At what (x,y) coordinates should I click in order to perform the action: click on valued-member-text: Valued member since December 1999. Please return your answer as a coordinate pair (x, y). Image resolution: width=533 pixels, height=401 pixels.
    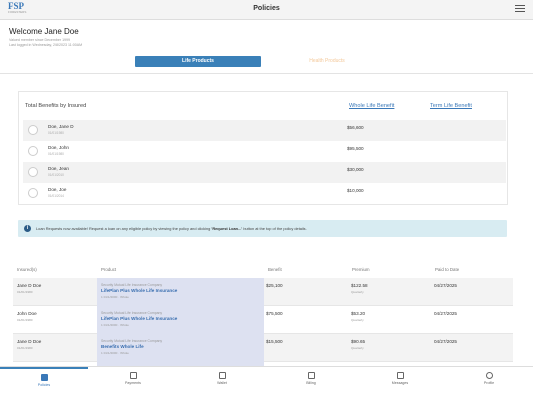
    Looking at the image, I should click on (40, 40).